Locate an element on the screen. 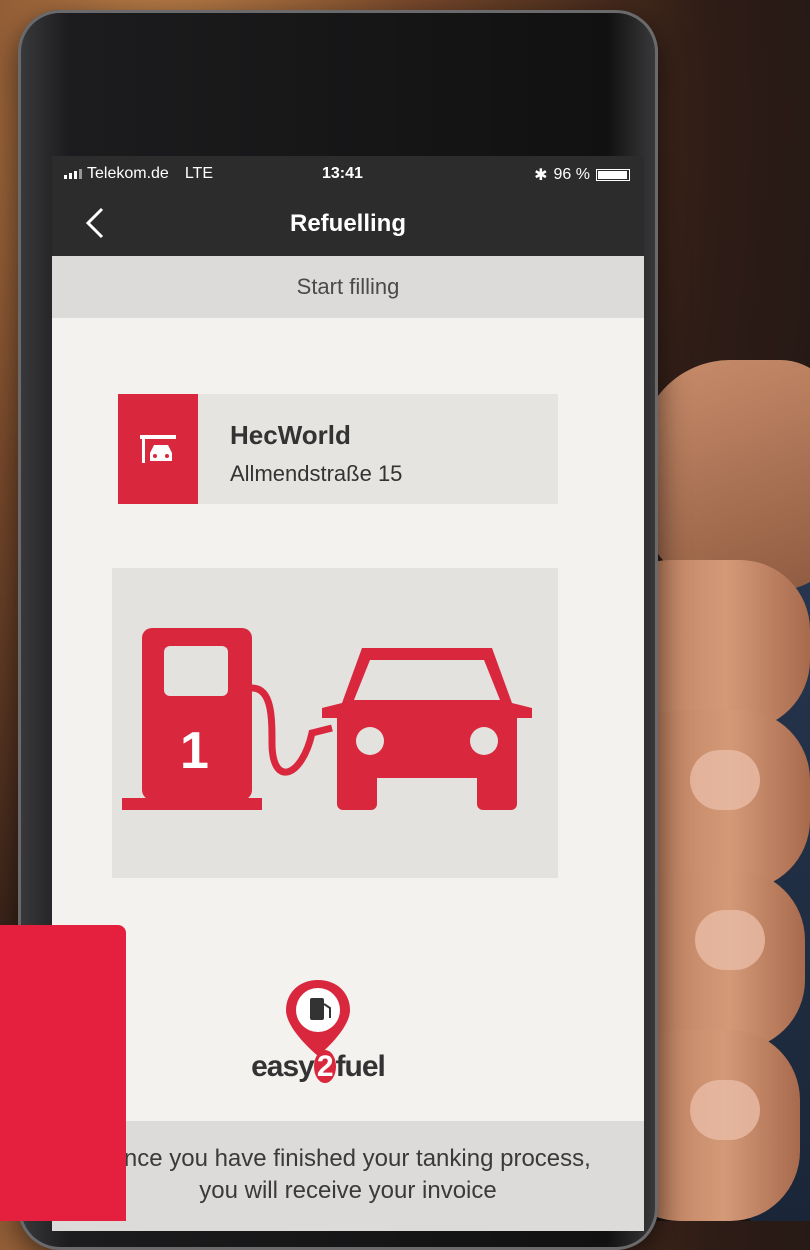  step-header: Start filling is located at coordinates (348, 287).